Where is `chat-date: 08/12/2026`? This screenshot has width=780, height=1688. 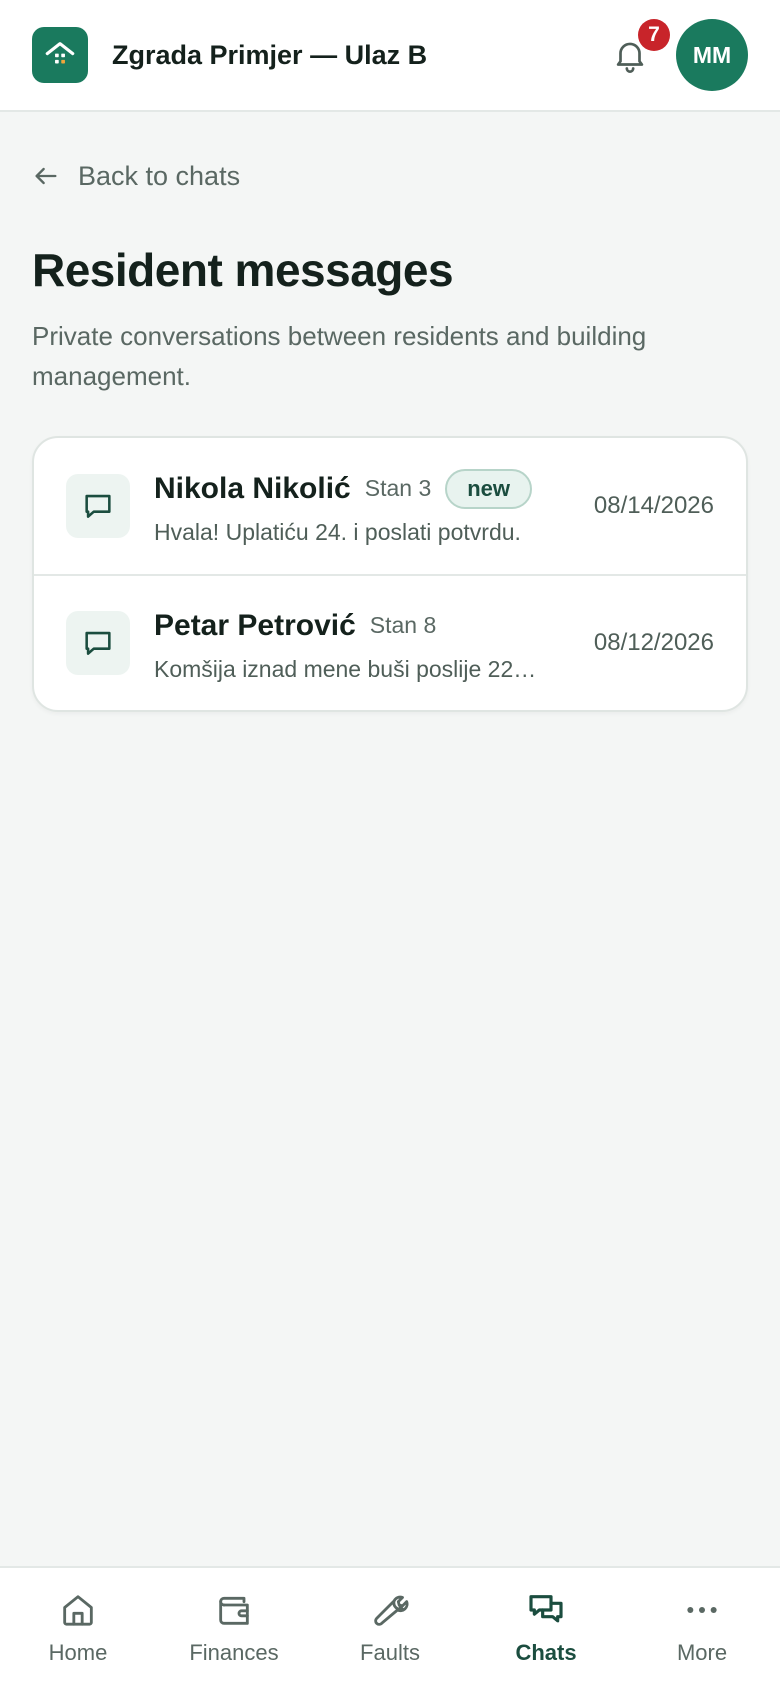
chat-date: 08/12/2026 is located at coordinates (653, 642).